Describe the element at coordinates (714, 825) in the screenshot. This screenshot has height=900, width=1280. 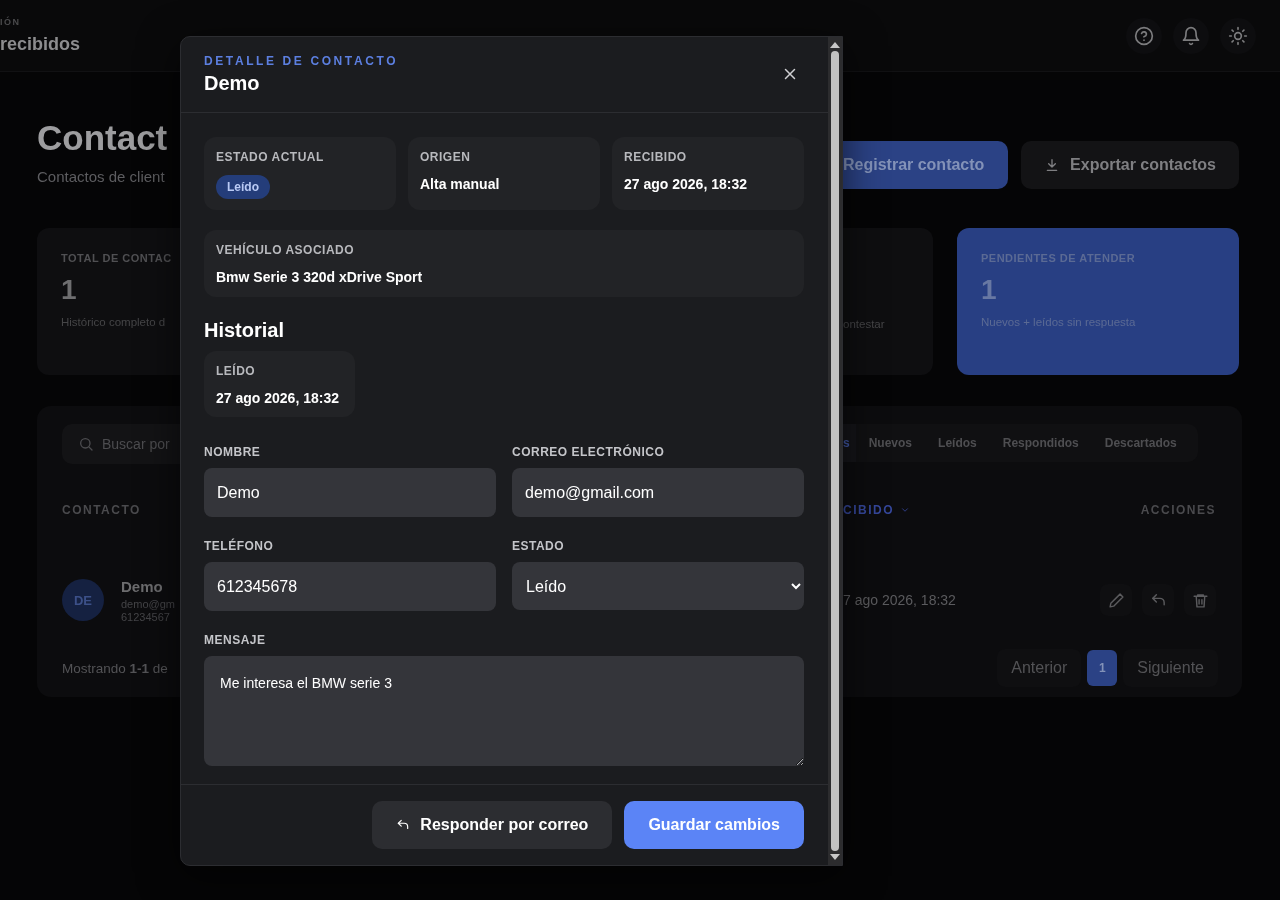
I see `save-button: Guardar cambios` at that location.